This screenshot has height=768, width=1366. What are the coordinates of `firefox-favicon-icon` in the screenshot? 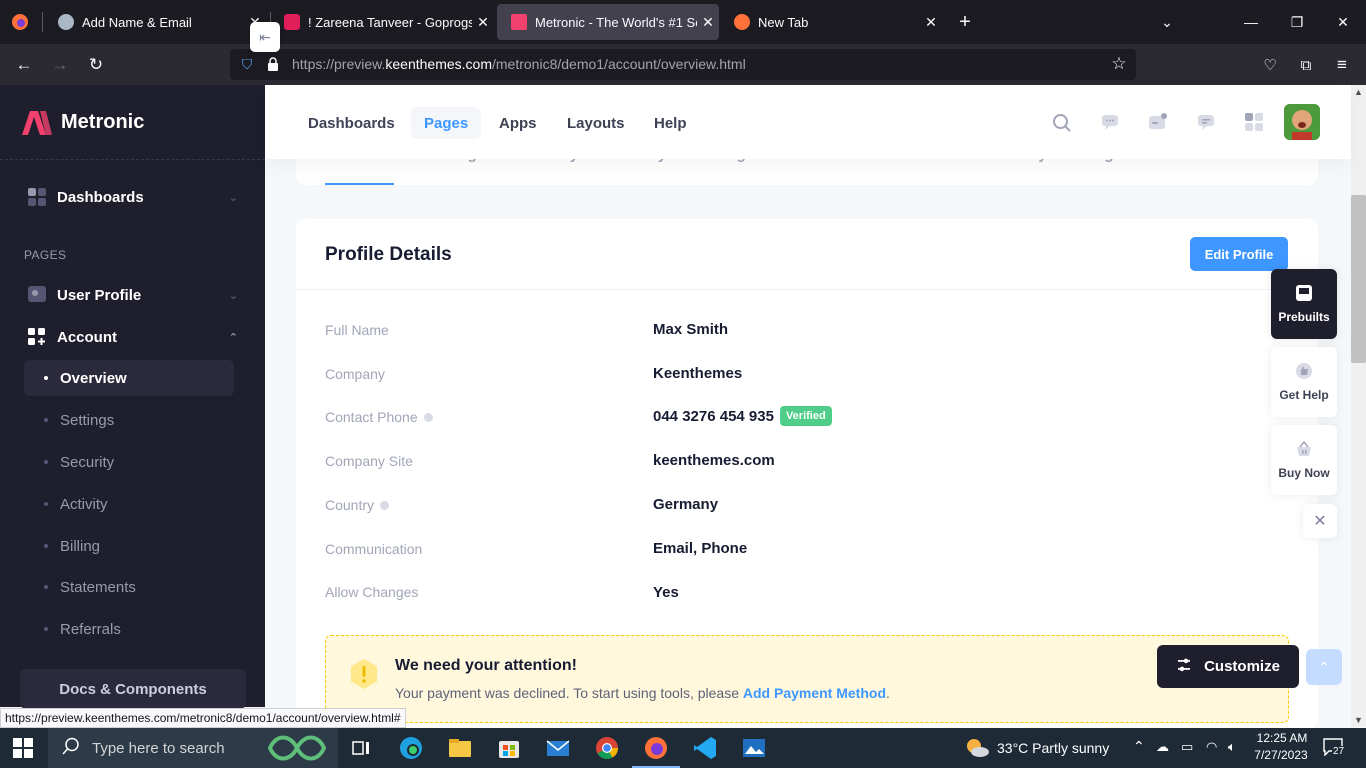 It's located at (742, 22).